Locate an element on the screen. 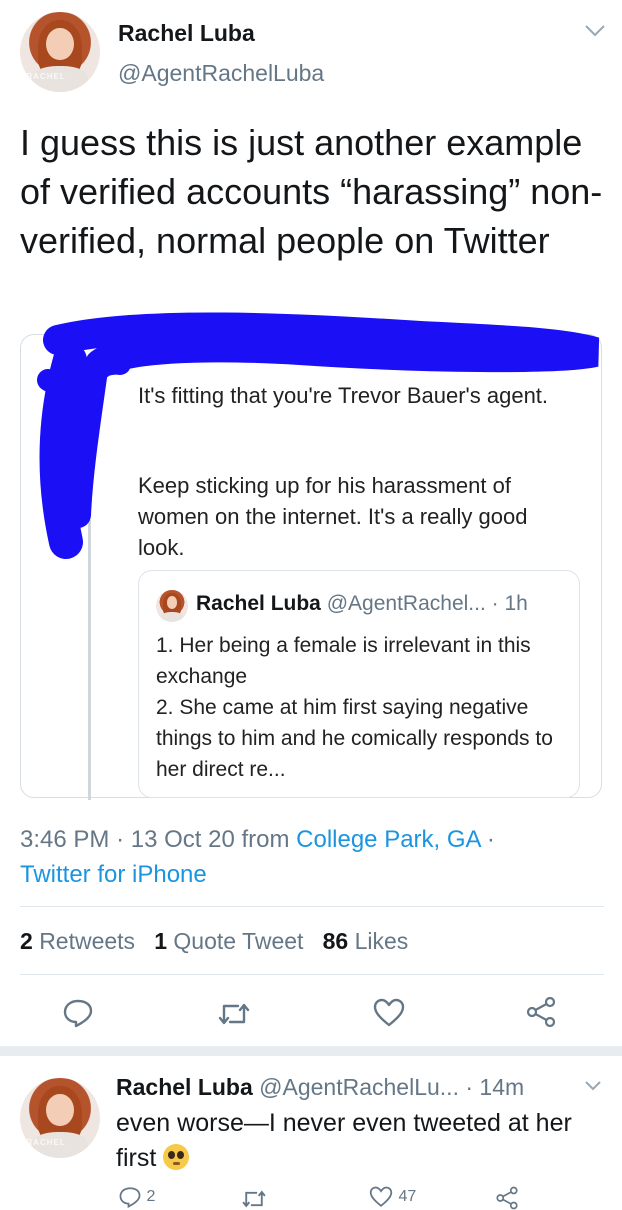 Image resolution: width=622 pixels, height=1210 pixels. reply-action-retweet is located at coordinates (254, 1199).